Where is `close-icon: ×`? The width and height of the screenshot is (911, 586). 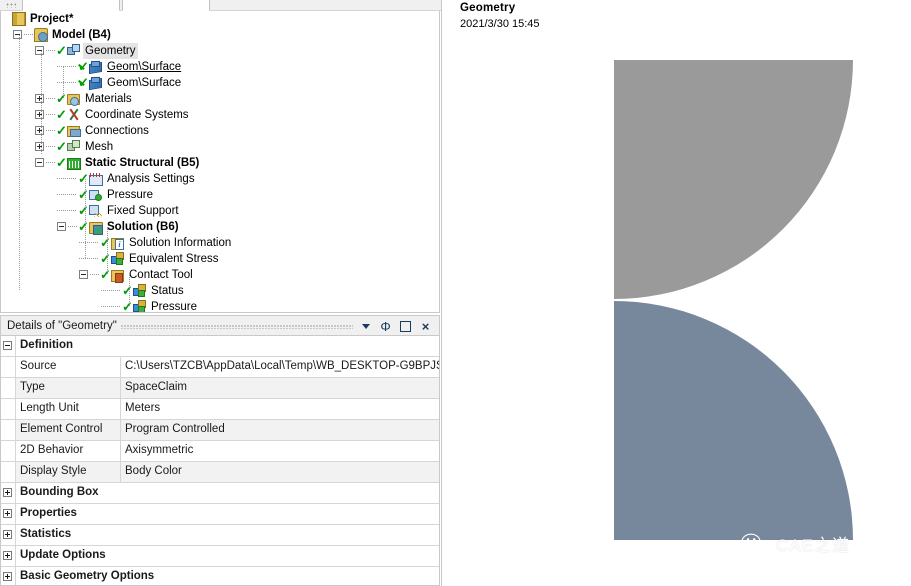 close-icon: × is located at coordinates (425, 326).